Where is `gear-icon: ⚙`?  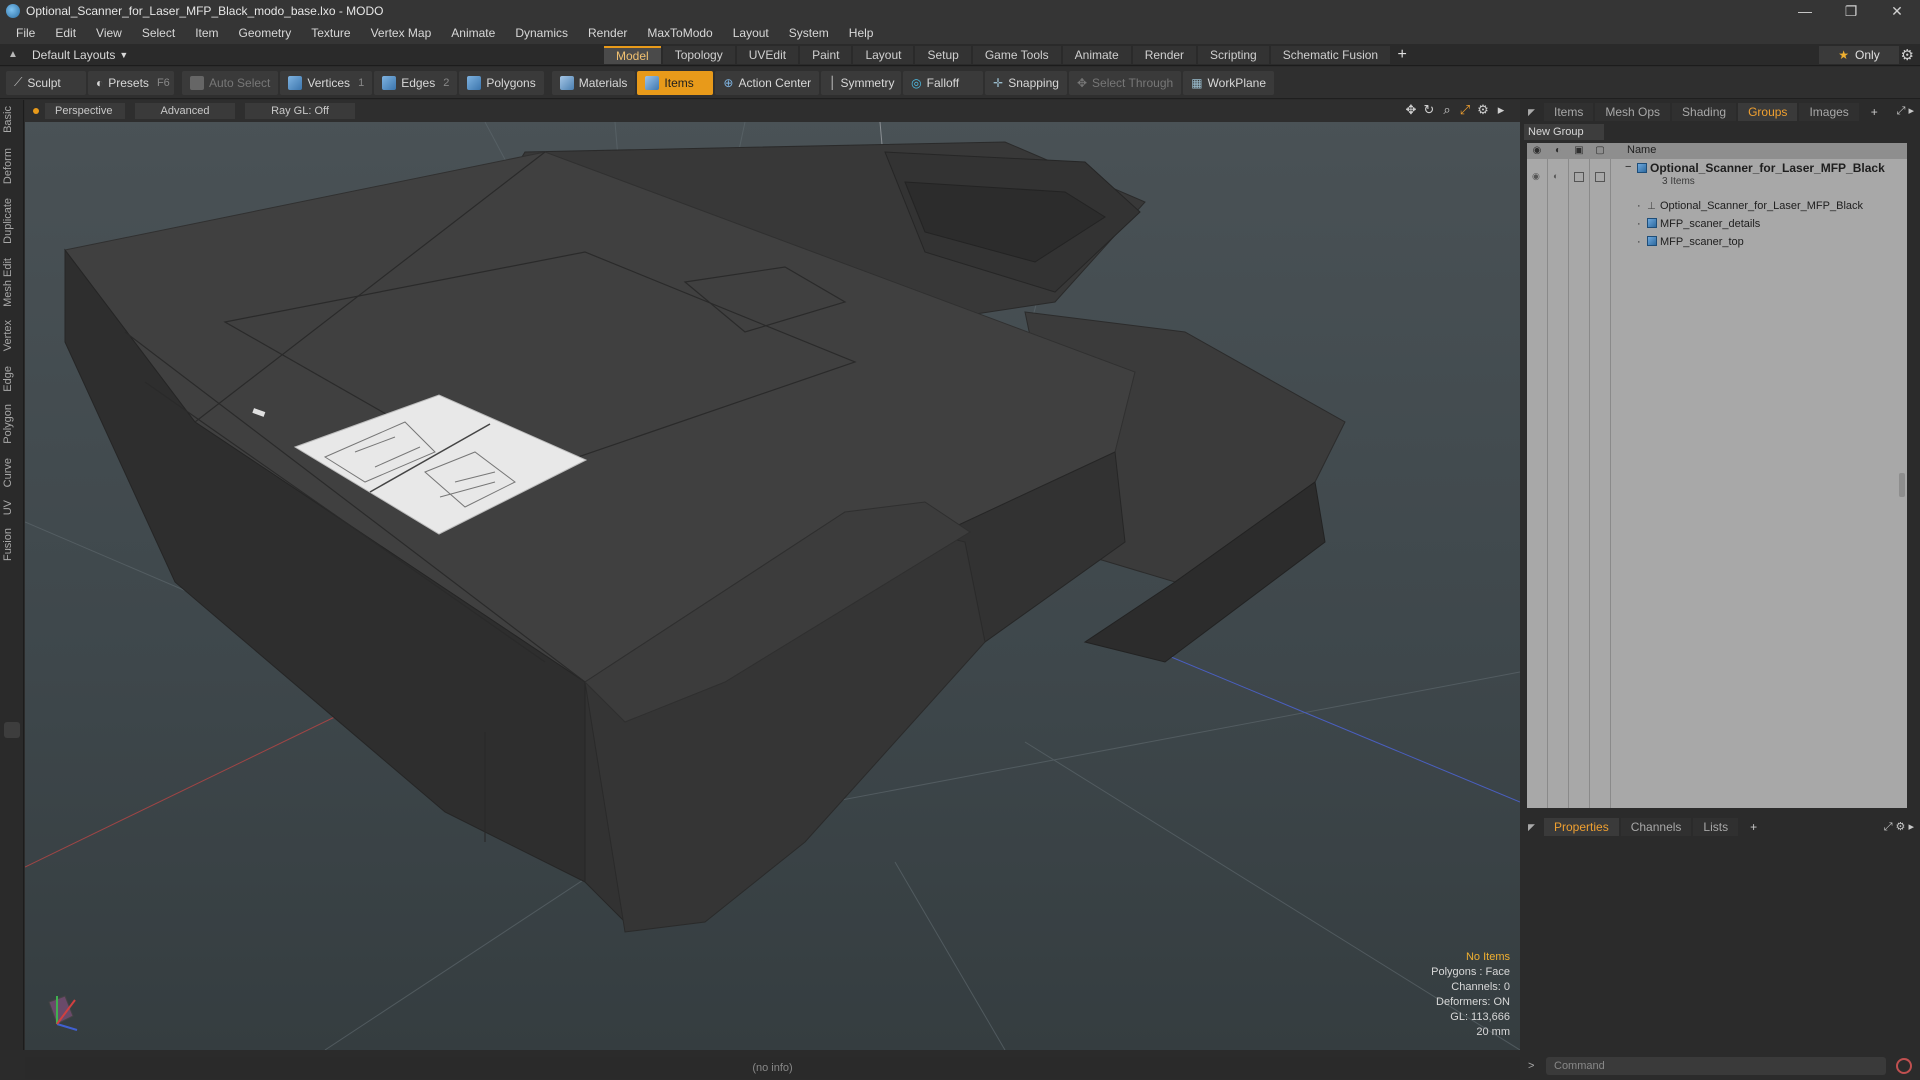 gear-icon: ⚙ is located at coordinates (1907, 55).